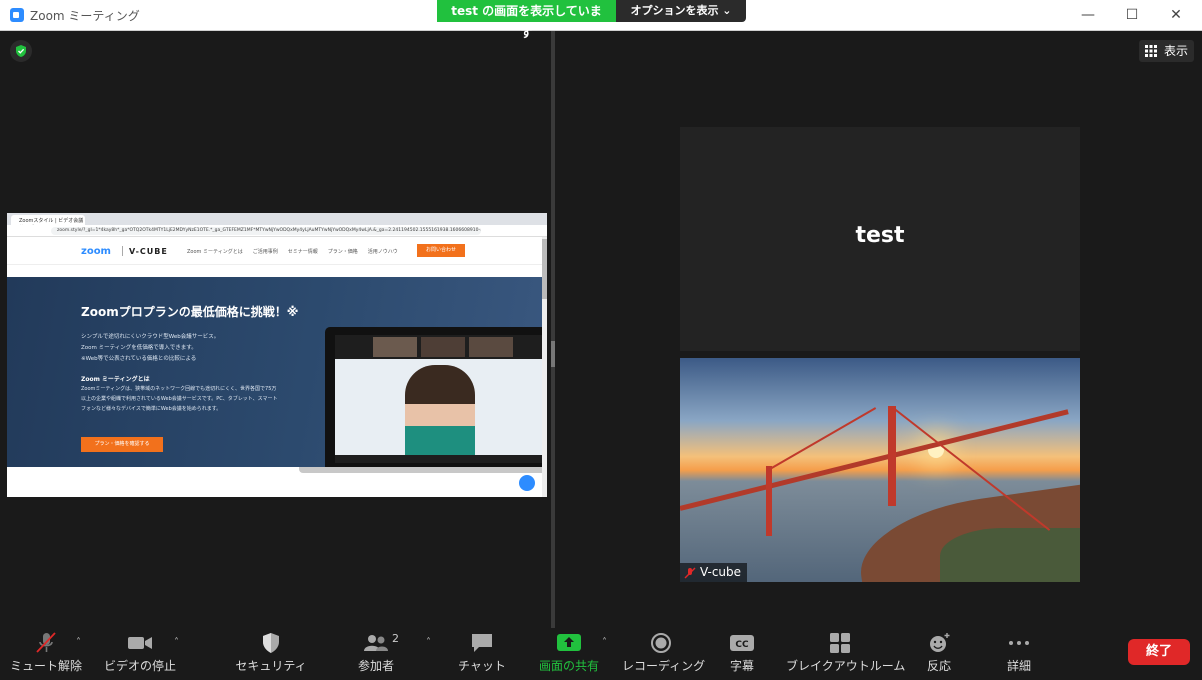 This screenshot has height=680, width=1202. Describe the element at coordinates (21, 51) in the screenshot. I see `encryption-shield-icon` at that location.